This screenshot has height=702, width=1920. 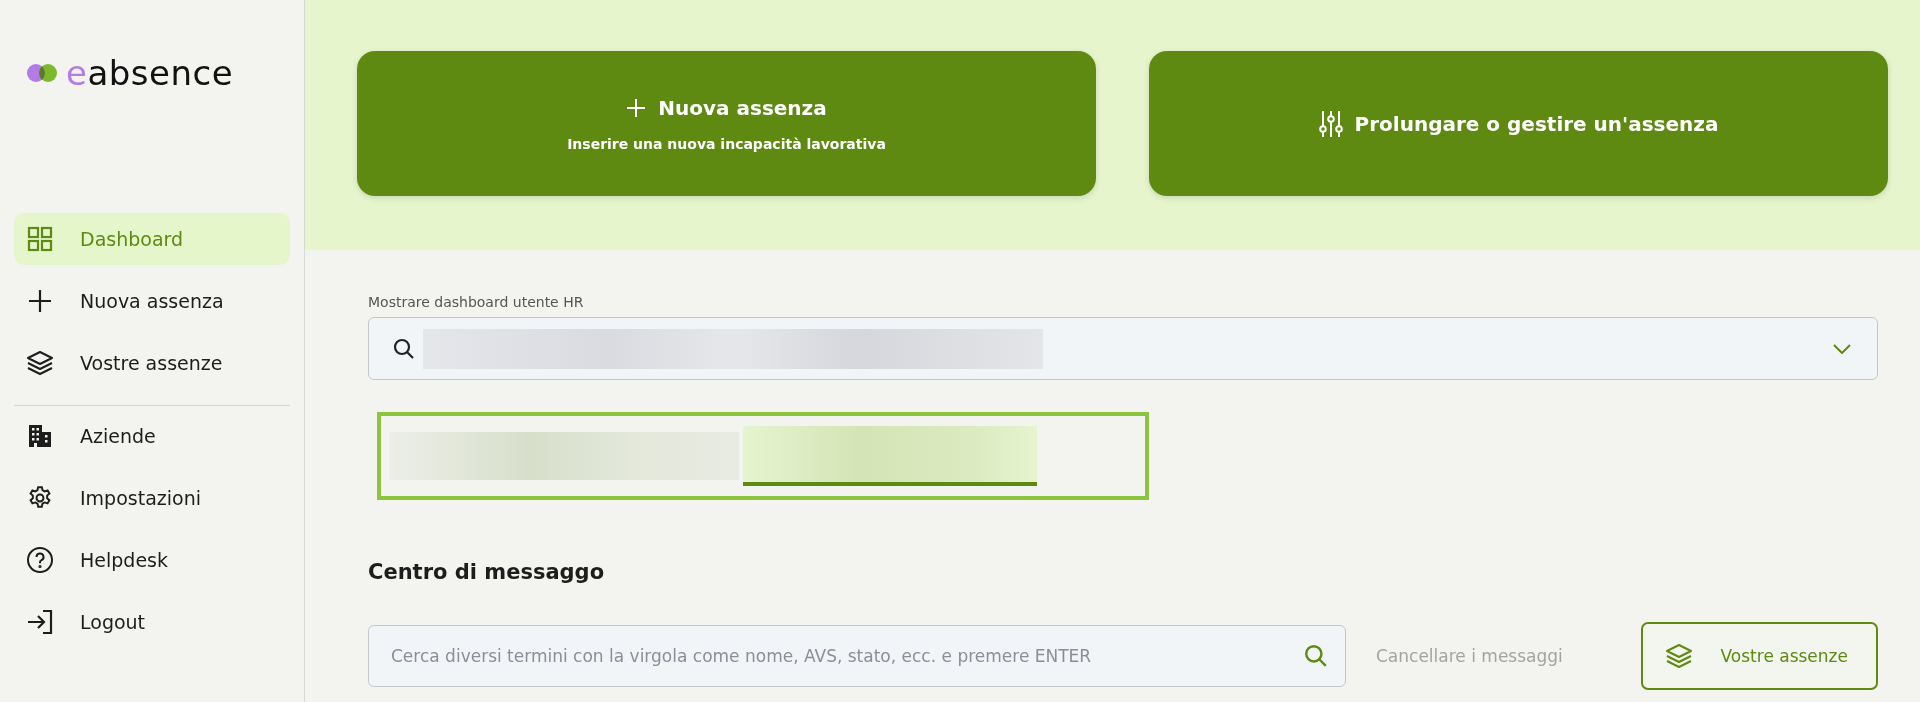 What do you see at coordinates (726, 143) in the screenshot?
I see `button-subtitle: Inserire una nuova incapacità lavorativa` at bounding box center [726, 143].